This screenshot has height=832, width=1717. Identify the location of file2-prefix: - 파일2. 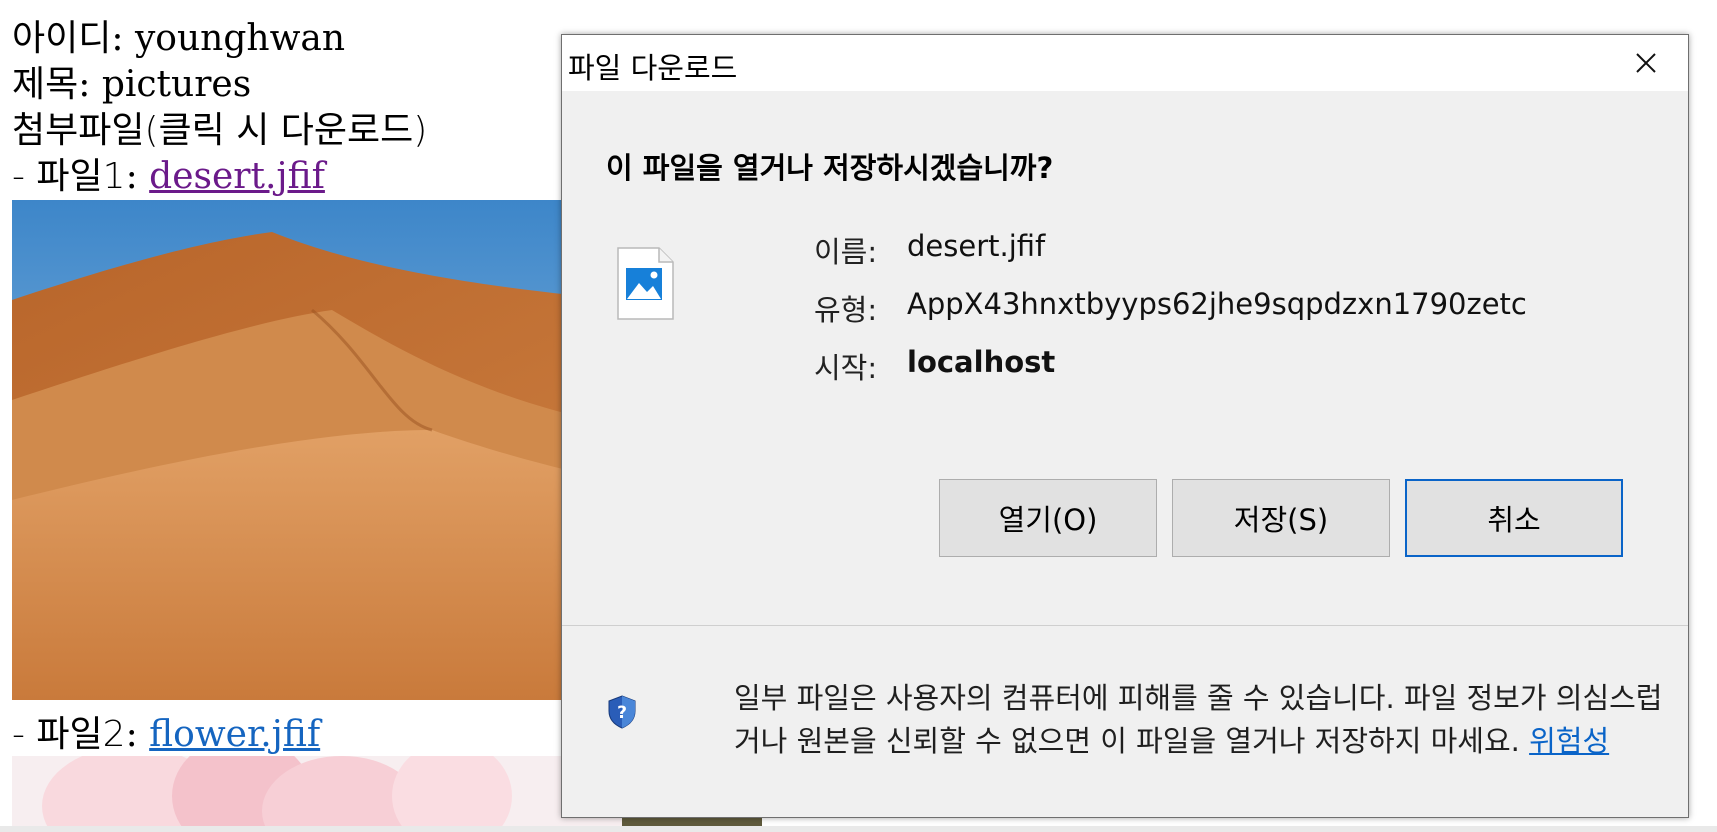
(69, 734).